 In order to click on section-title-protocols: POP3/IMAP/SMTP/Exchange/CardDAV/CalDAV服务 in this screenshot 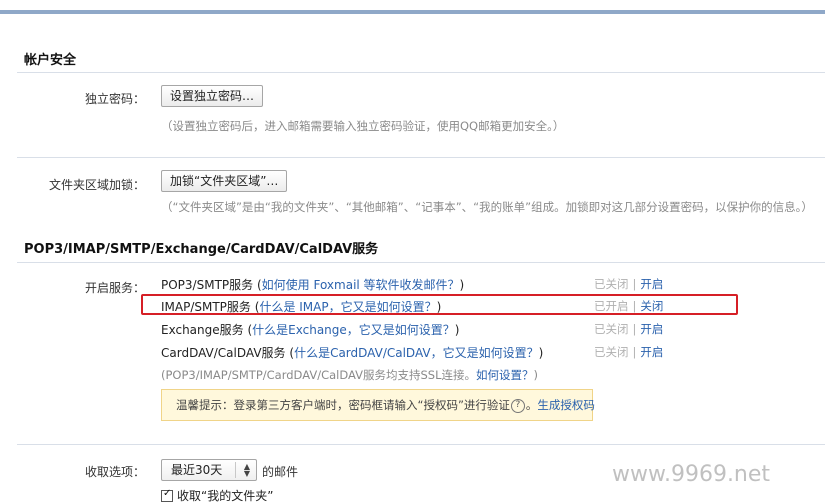, I will do `click(201, 249)`.